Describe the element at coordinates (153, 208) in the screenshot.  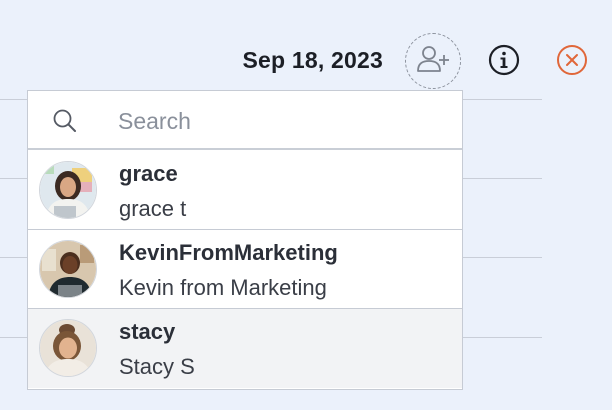
I see `user-fullname: grace t` at that location.